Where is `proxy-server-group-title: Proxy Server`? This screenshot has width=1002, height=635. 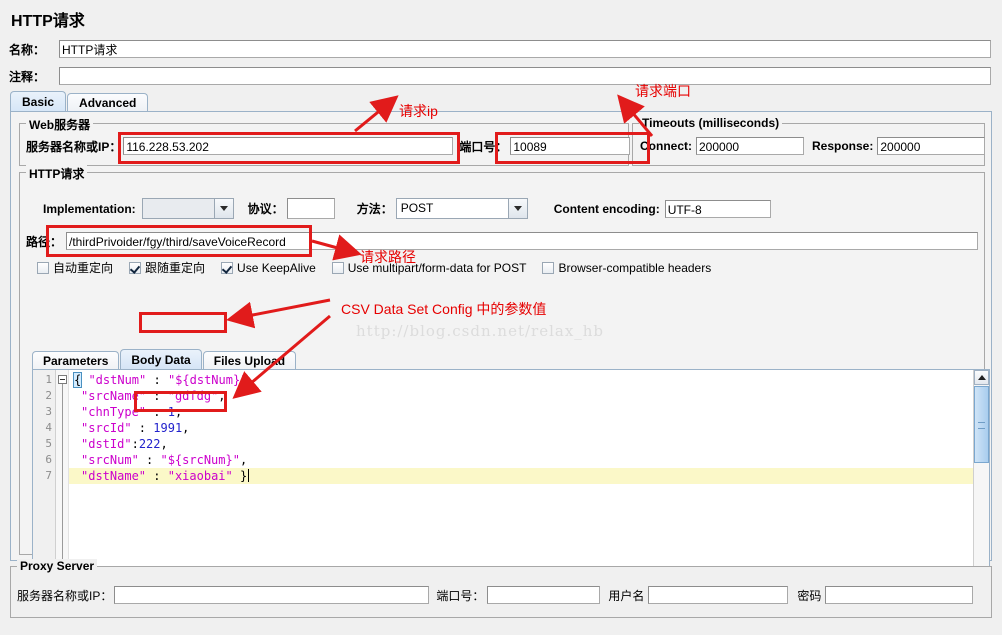
proxy-server-group-title: Proxy Server is located at coordinates (57, 566).